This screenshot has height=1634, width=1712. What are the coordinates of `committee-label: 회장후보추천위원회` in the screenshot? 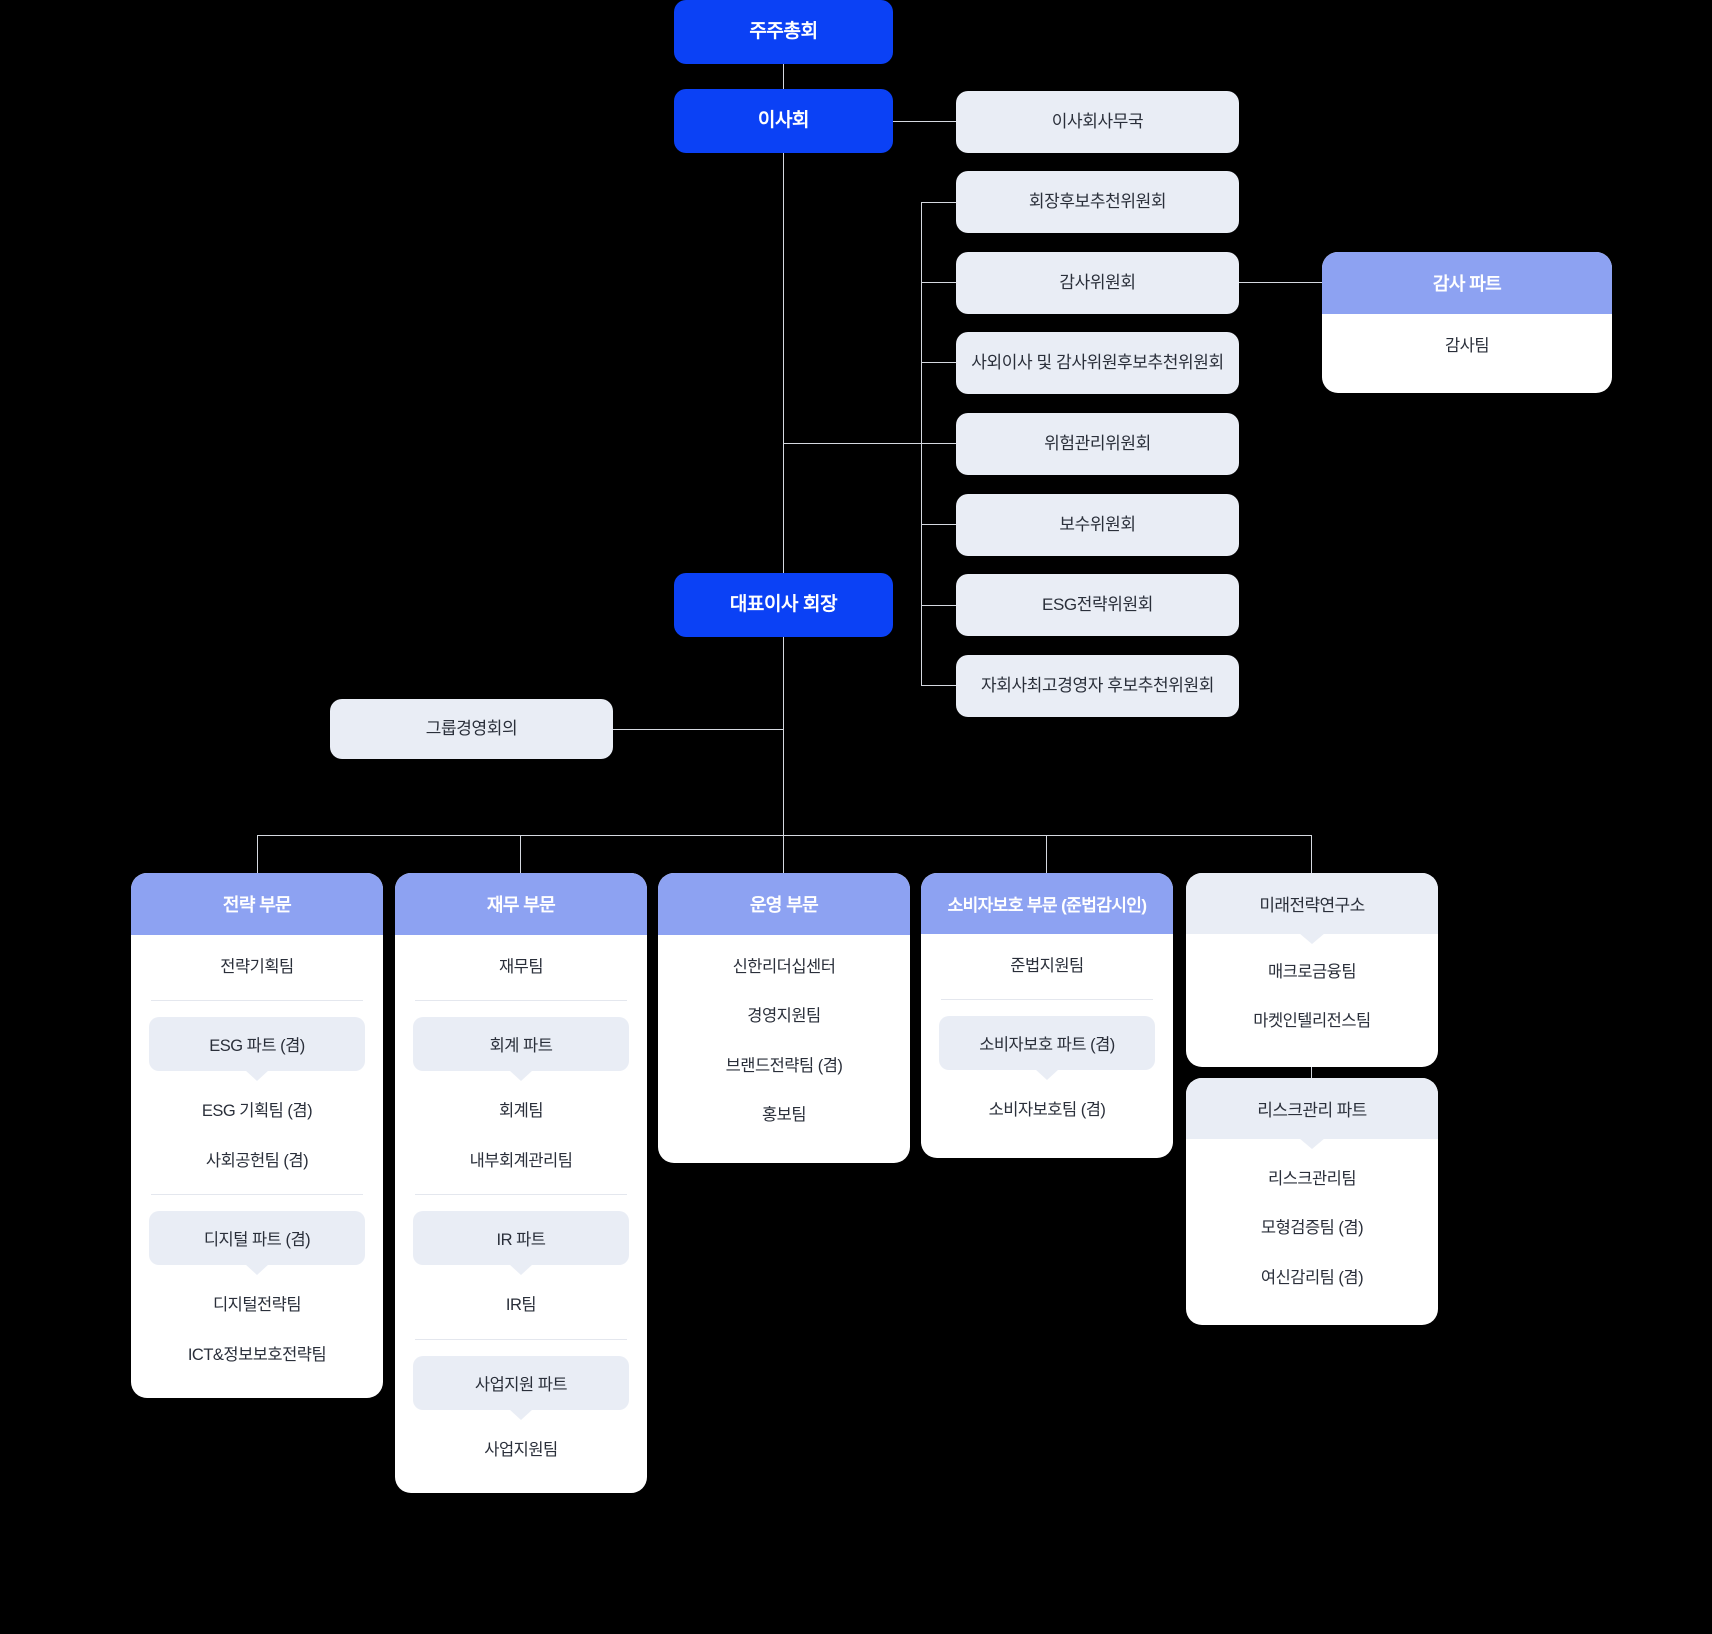 It's located at (1097, 201).